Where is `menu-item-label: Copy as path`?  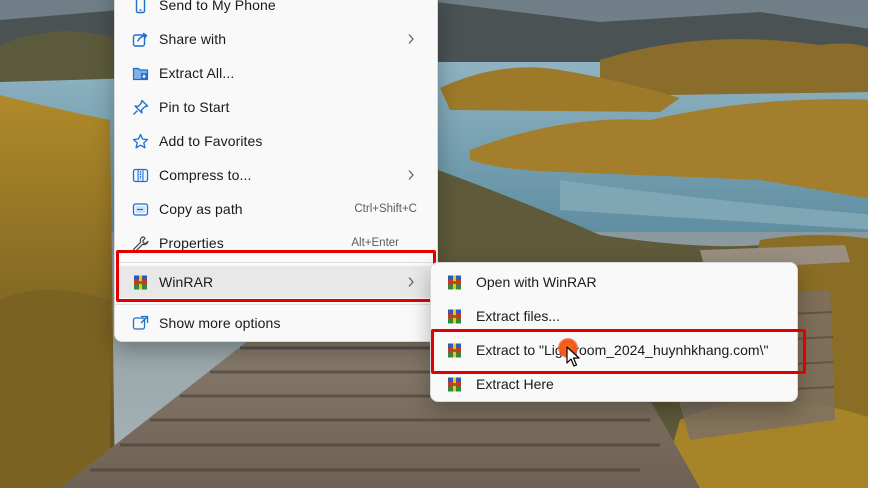 menu-item-label: Copy as path is located at coordinates (201, 209).